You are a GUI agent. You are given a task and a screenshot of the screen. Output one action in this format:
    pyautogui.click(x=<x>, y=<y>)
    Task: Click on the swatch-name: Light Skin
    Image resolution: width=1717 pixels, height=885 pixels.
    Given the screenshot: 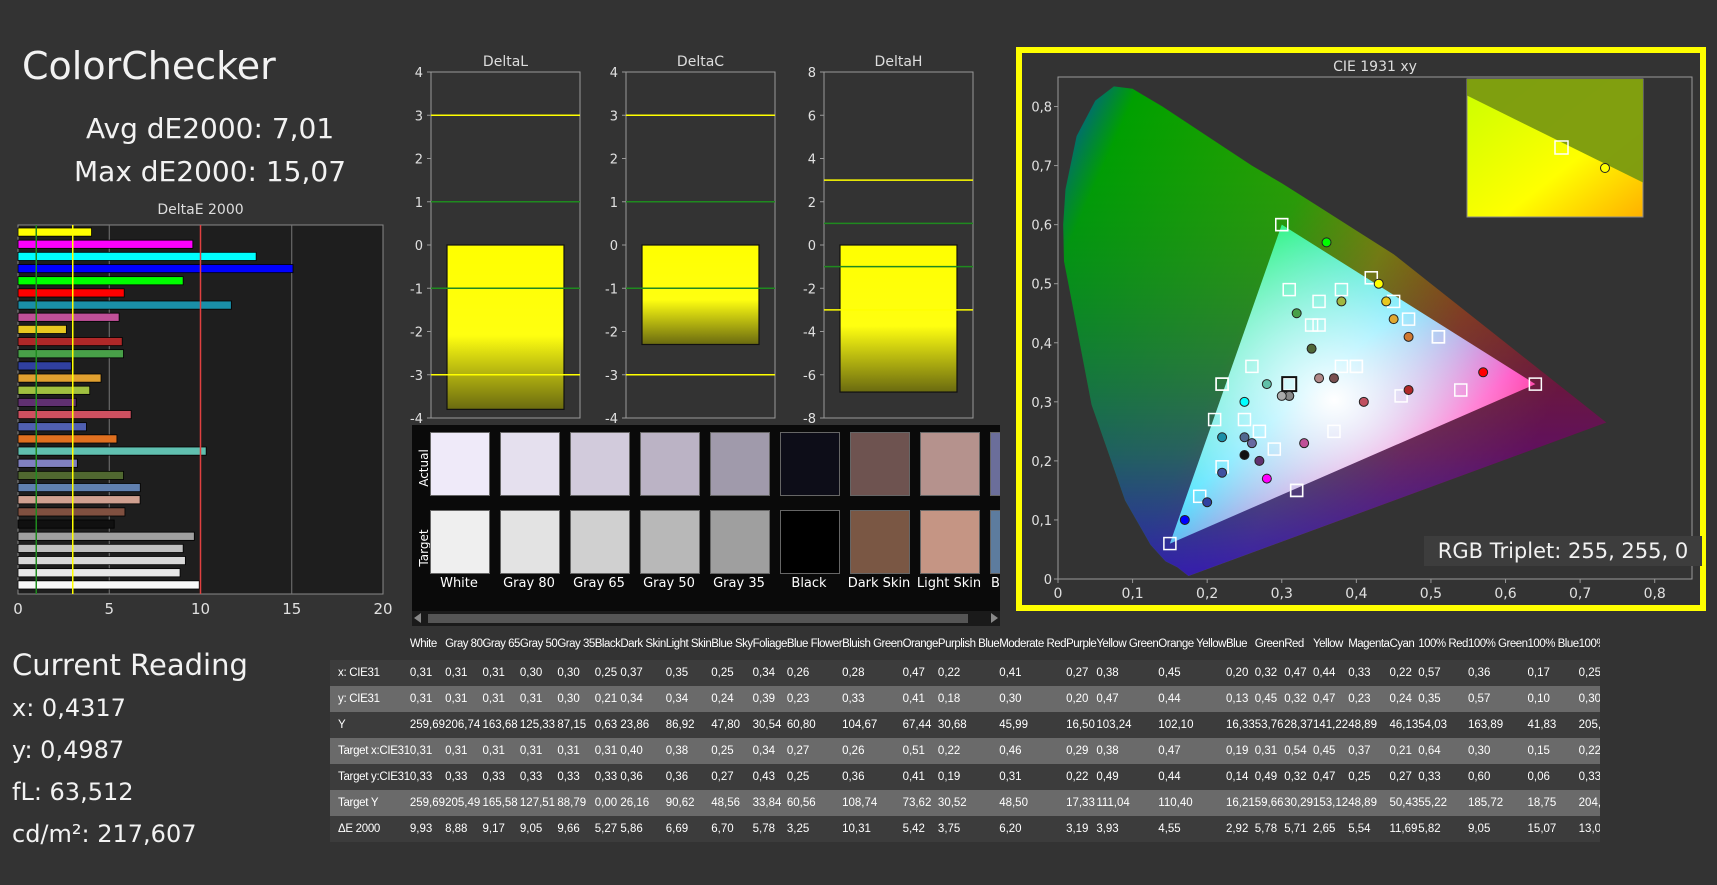 What is the action you would take?
    pyautogui.click(x=949, y=583)
    